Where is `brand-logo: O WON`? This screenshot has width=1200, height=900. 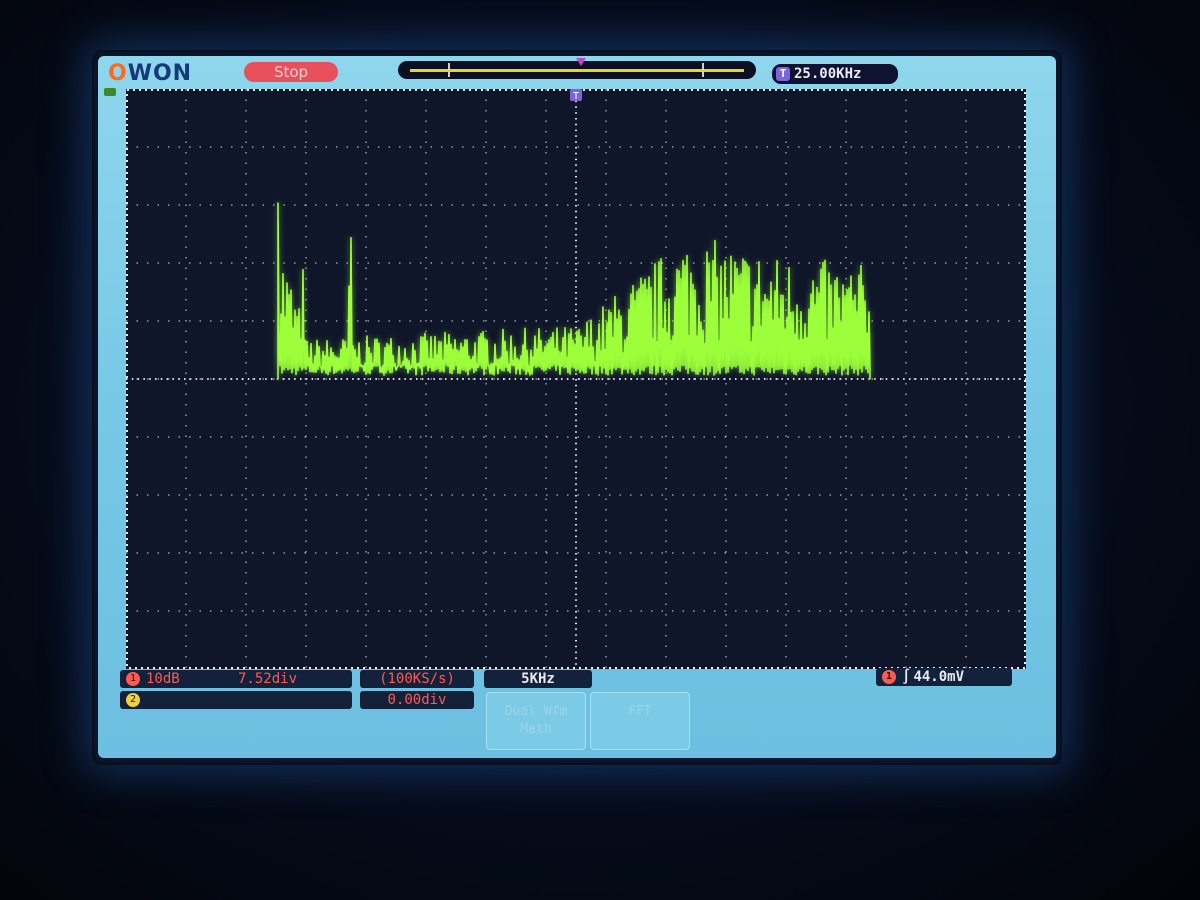 brand-logo: O WON is located at coordinates (150, 73).